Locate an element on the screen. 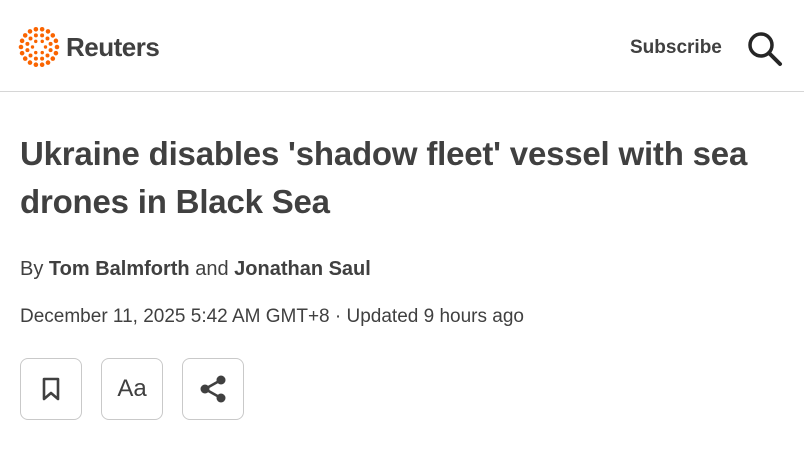 This screenshot has width=804, height=452. byline: By Tom Balmforth and Jonathan Saul is located at coordinates (195, 269).